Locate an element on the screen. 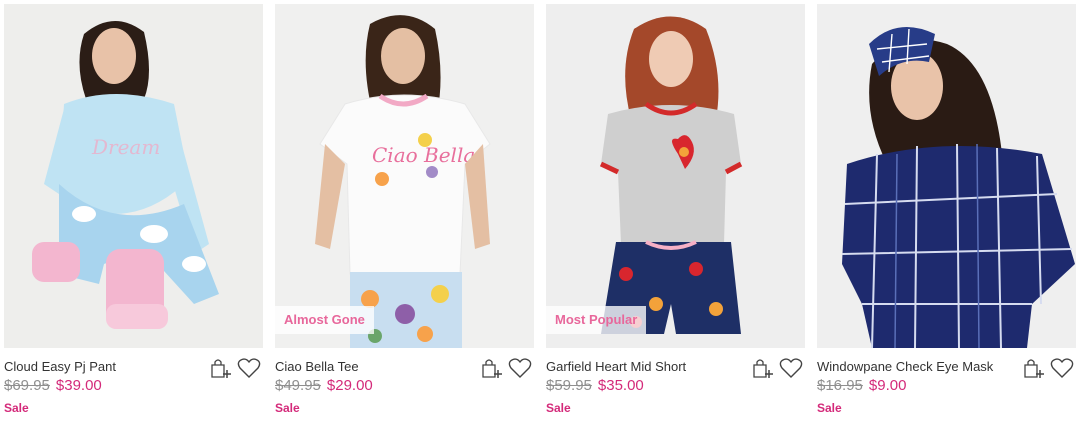 This screenshot has height=424, width=1080. price-row: $16.95 $9.00 is located at coordinates (861, 385).